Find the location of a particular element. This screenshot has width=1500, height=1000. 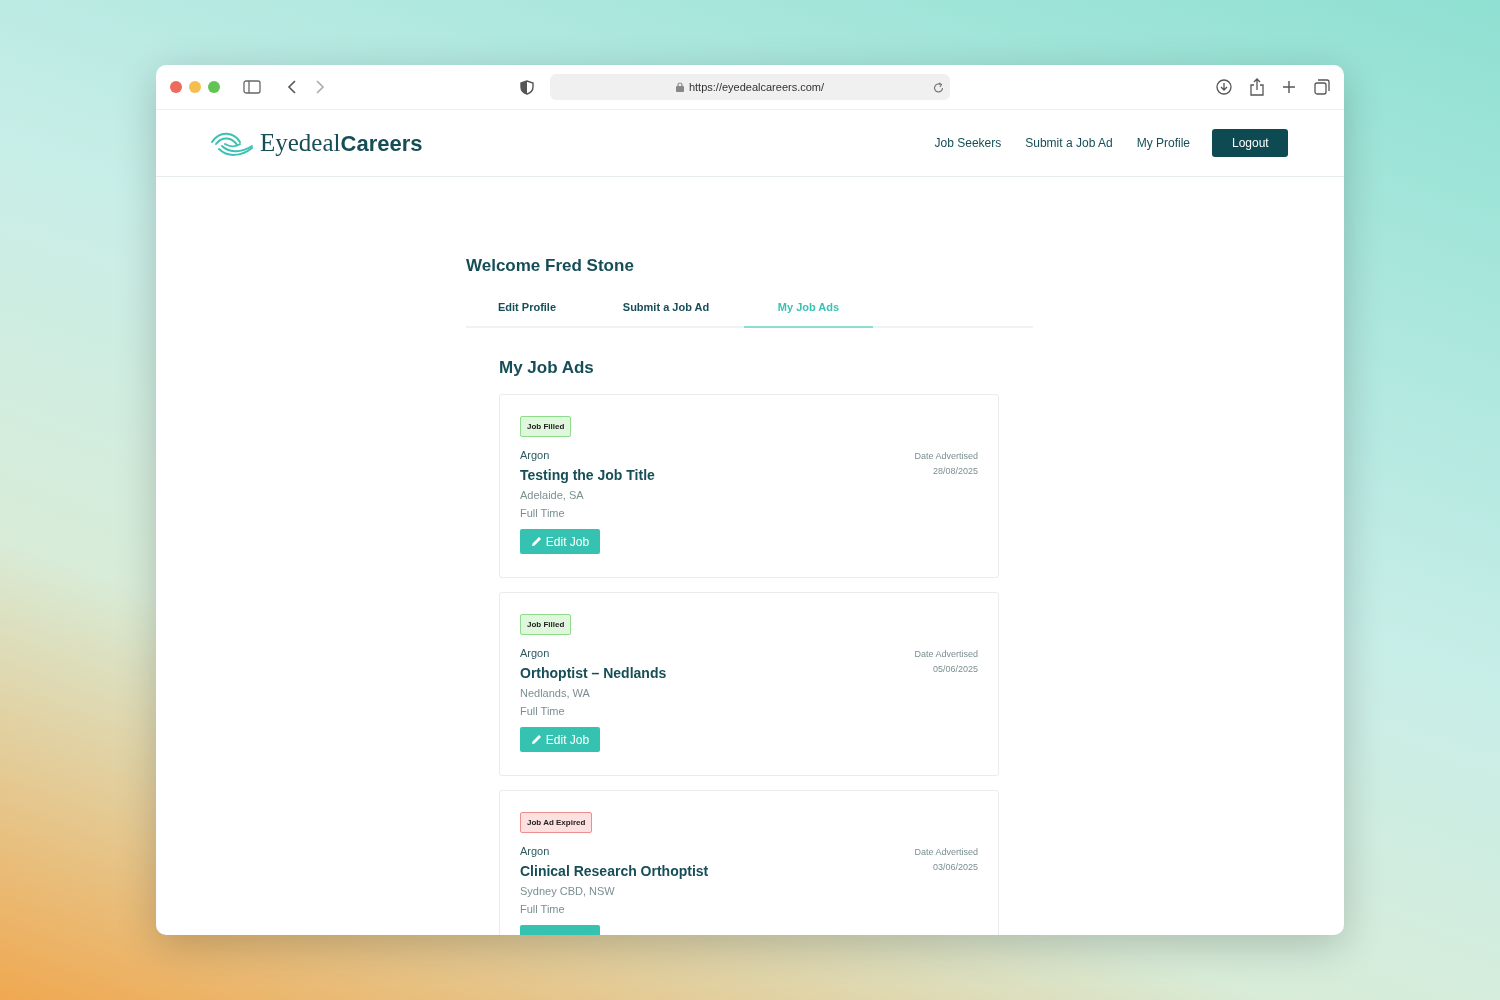

welcome-heading: Welcome Fred Stone is located at coordinates (550, 266).